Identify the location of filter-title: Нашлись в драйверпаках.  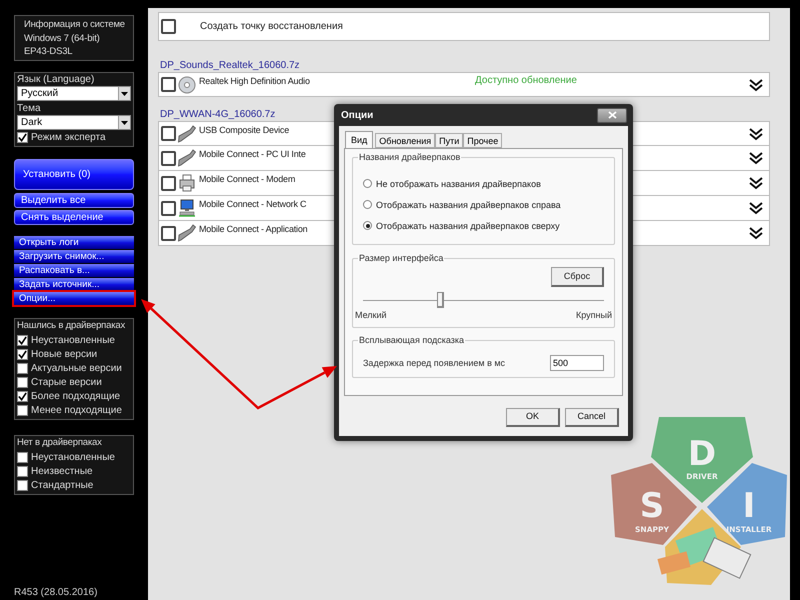
(71, 326).